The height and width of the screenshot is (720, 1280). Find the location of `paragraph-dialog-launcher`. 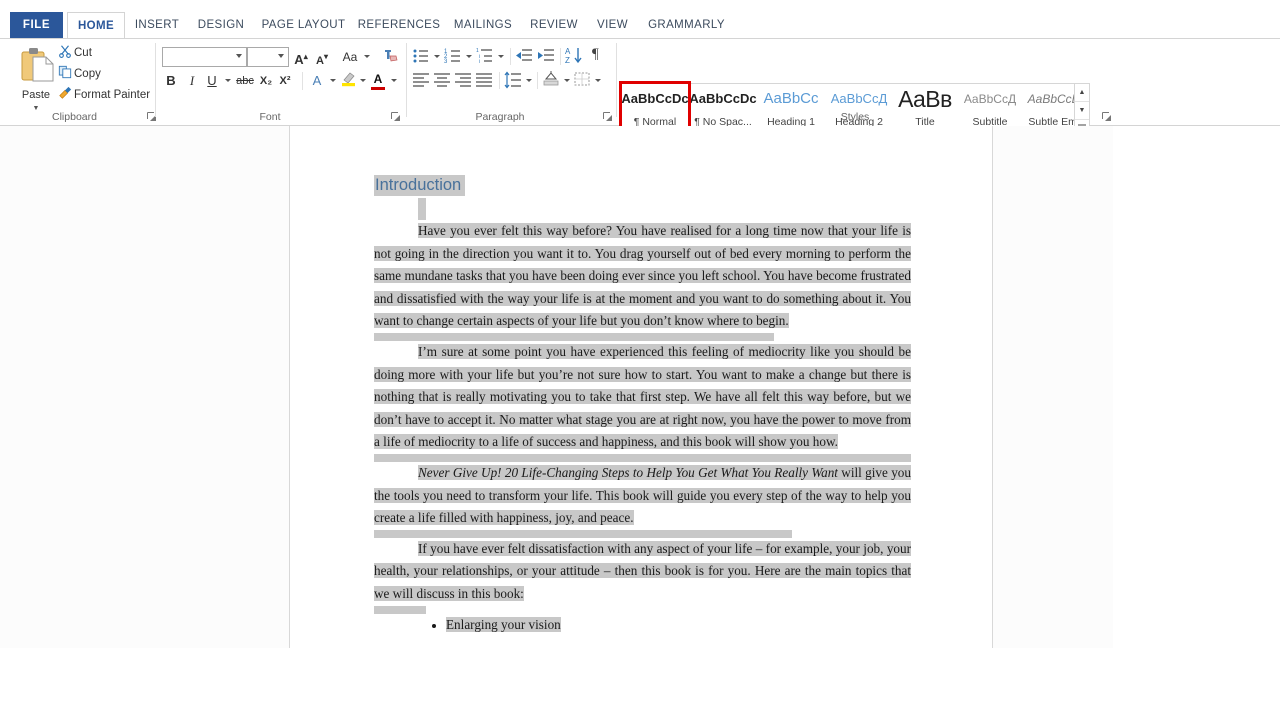

paragraph-dialog-launcher is located at coordinates (608, 117).